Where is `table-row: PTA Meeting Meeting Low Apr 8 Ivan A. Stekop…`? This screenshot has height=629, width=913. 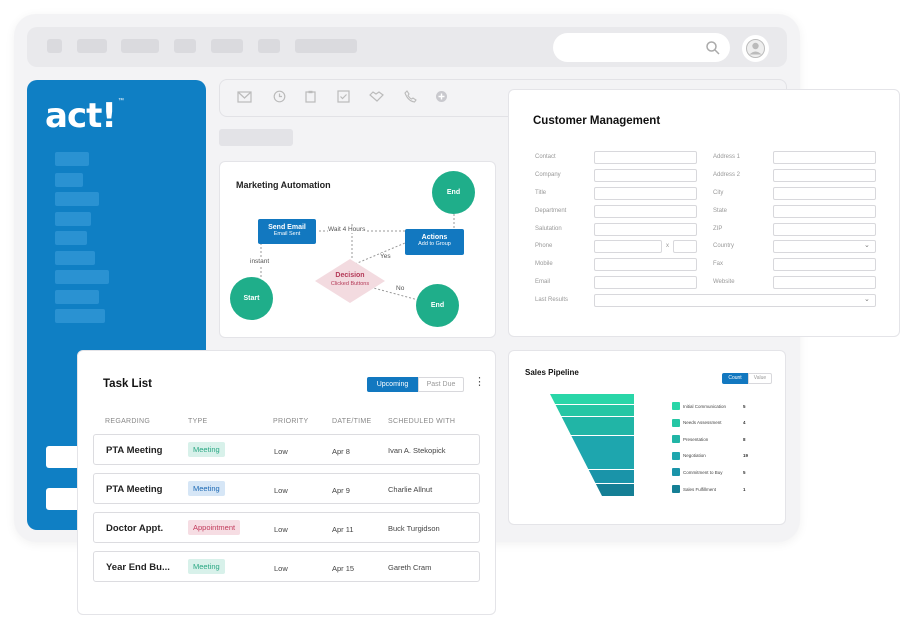 table-row: PTA Meeting Meeting Low Apr 8 Ivan A. Stekop… is located at coordinates (286, 449).